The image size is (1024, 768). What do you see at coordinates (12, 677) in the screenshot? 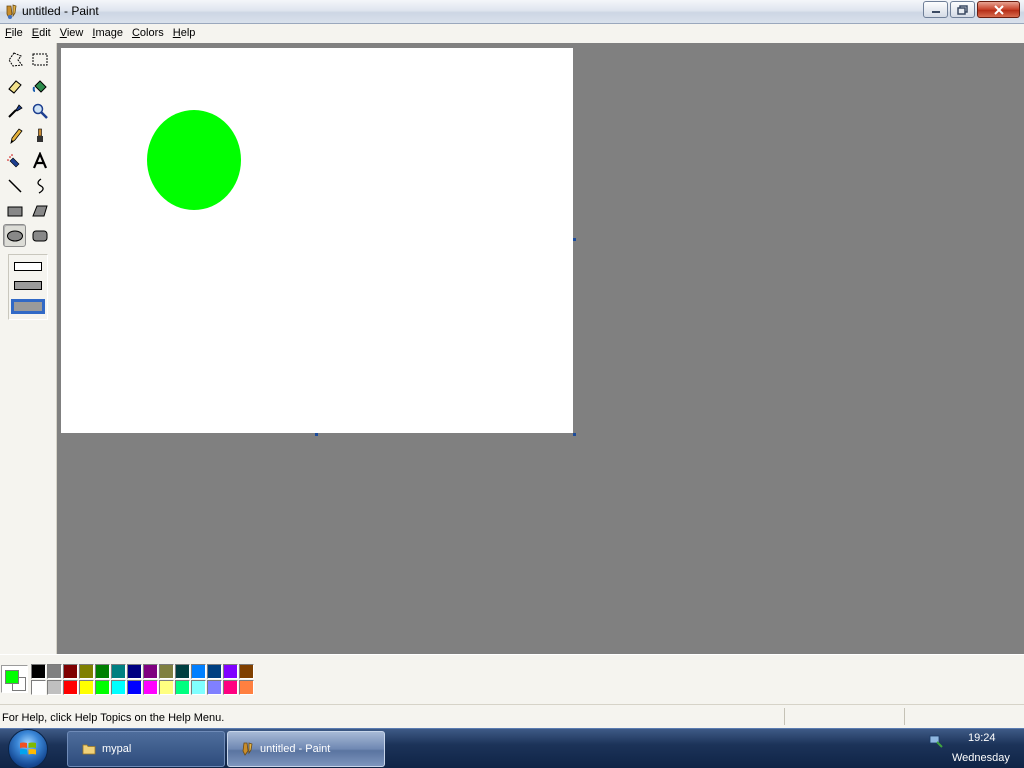
I see `foreground-color-swatch` at bounding box center [12, 677].